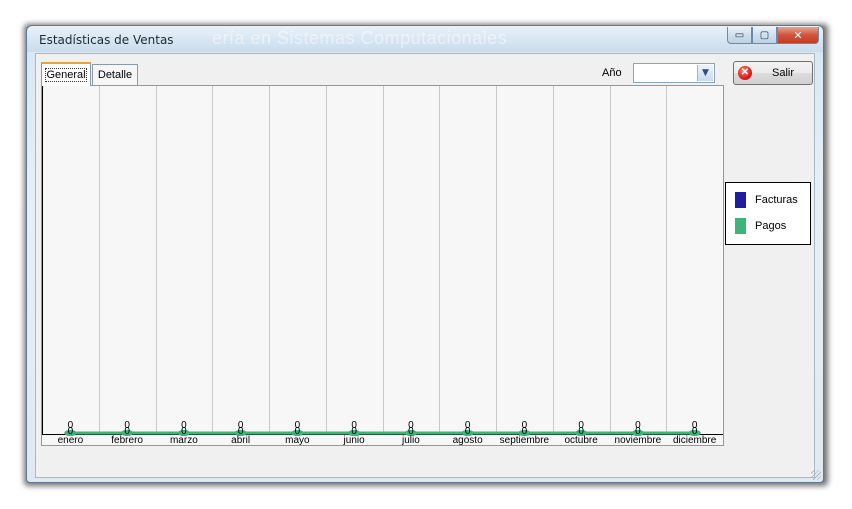  What do you see at coordinates (71, 440) in the screenshot?
I see `x-tick-label: enero` at bounding box center [71, 440].